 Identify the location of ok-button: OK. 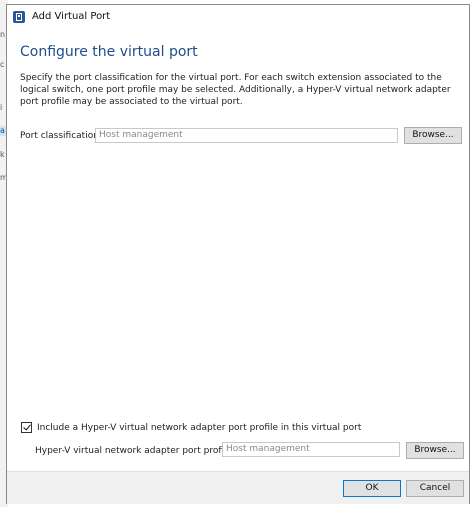
(372, 488).